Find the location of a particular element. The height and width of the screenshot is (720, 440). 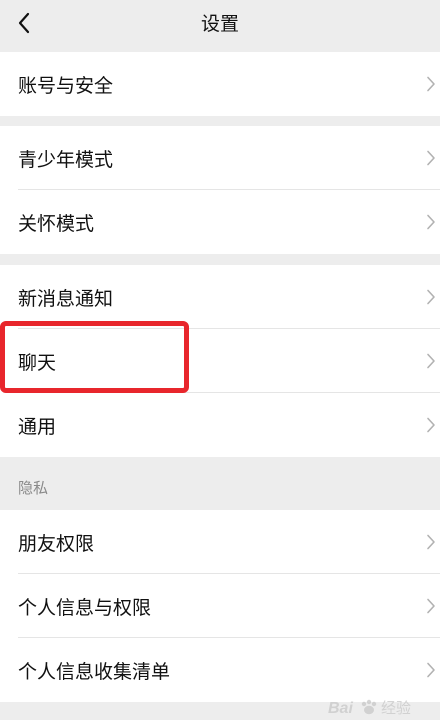

section-header-label: 隐私 is located at coordinates (33, 488).